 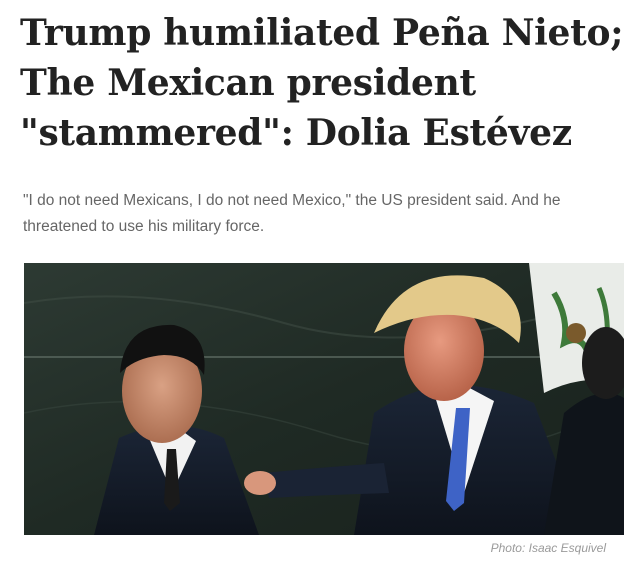 I want to click on photo-caption: Photo: Isaac Esquivel, so click(x=548, y=548).